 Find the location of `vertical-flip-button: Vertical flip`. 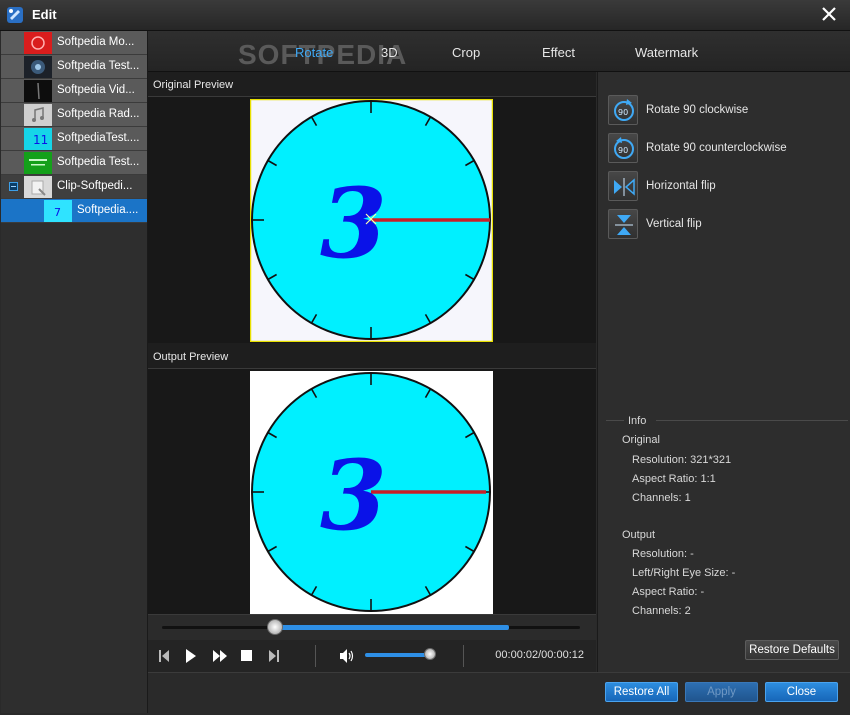

vertical-flip-button: Vertical flip is located at coordinates (723, 225).